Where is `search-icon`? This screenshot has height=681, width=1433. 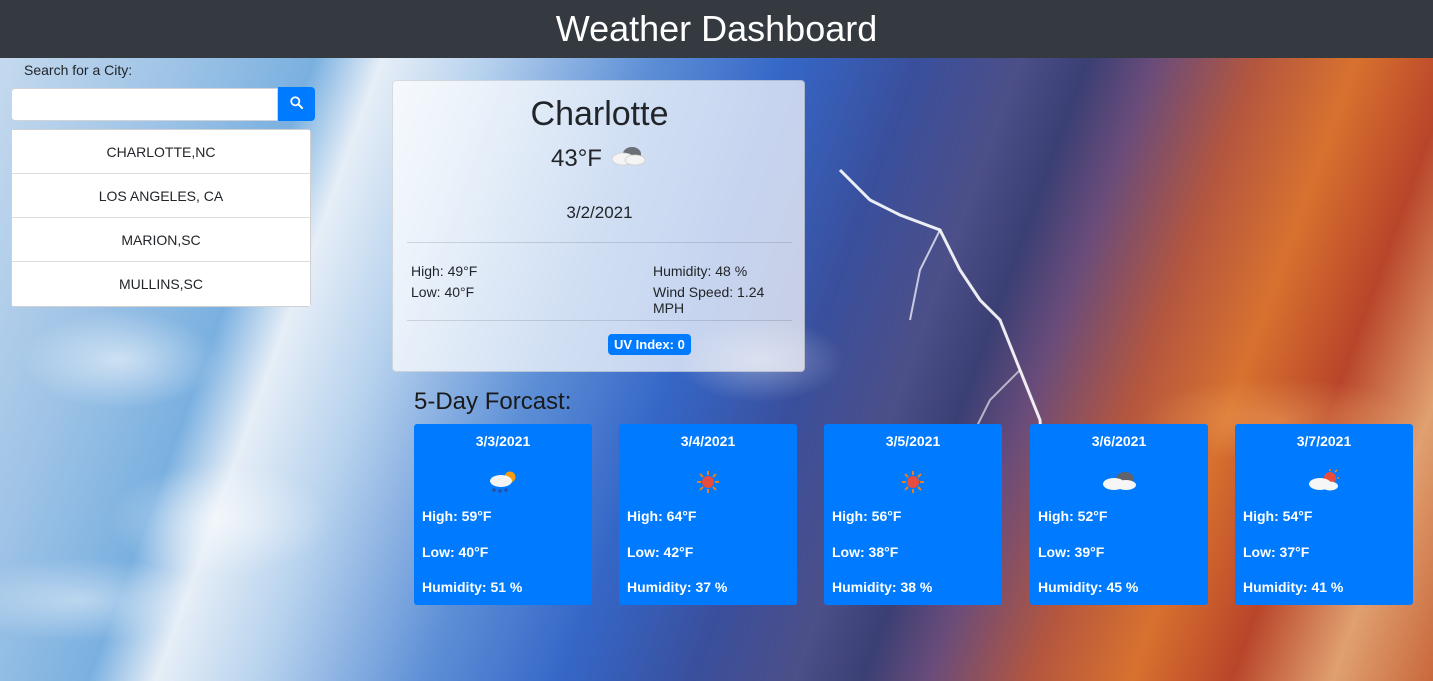
search-icon is located at coordinates (297, 104).